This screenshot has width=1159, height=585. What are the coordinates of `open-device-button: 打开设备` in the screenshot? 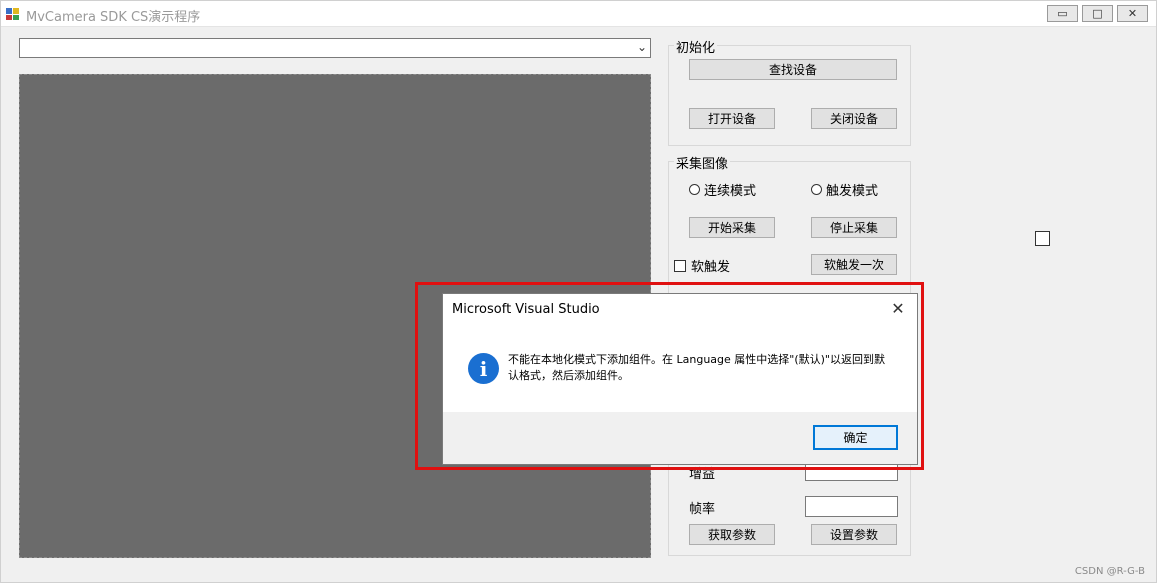 It's located at (732, 118).